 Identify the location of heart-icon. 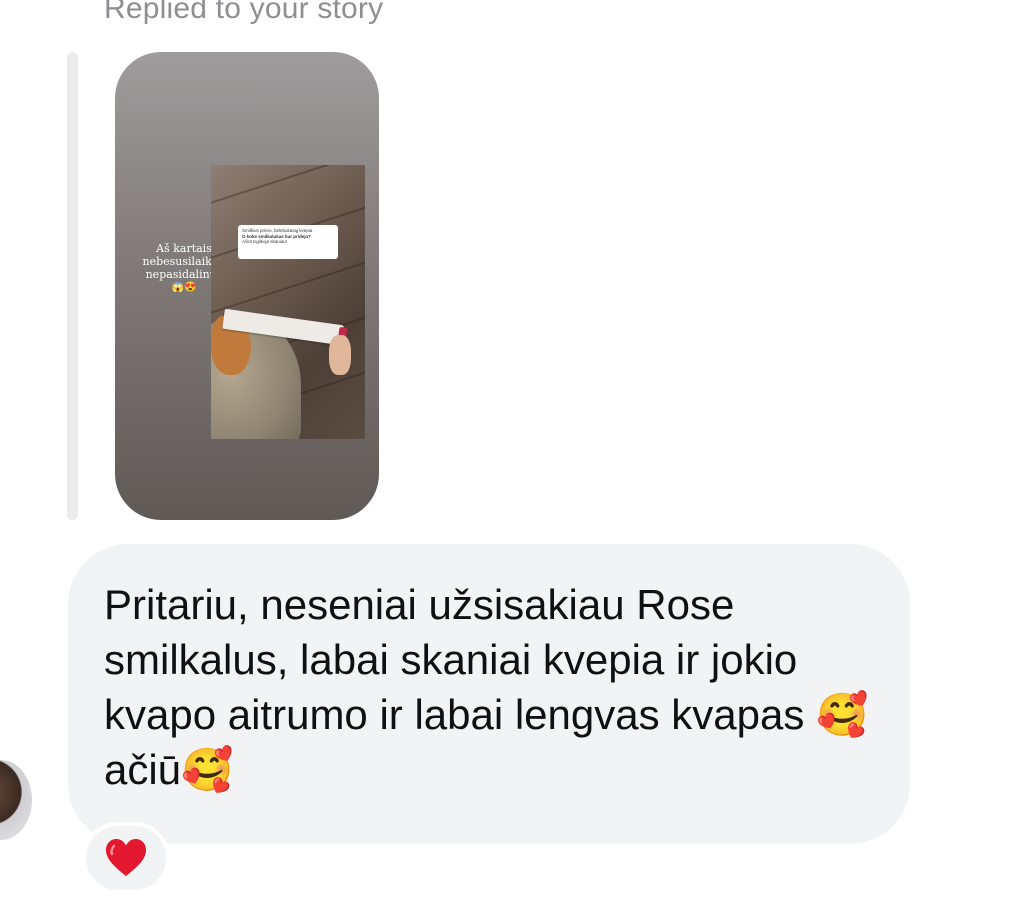
(126, 857).